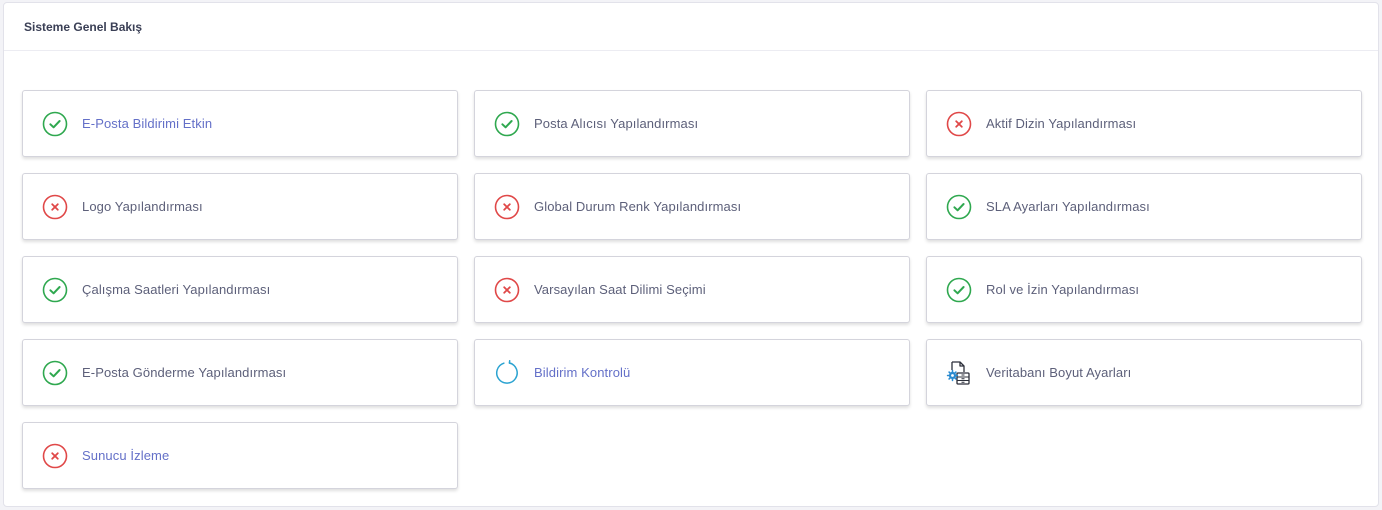  I want to click on card-database-size-settings: Veritabanı Boyut Ayarları, so click(1144, 372).